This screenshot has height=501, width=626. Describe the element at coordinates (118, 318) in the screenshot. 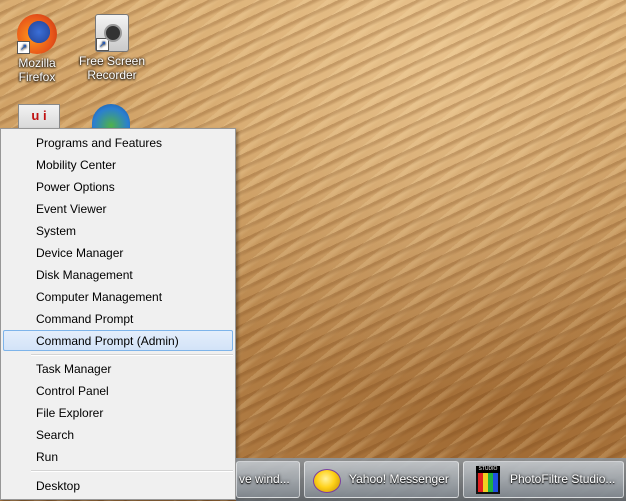

I see `menu-item-command-prompt: Command Prompt` at that location.